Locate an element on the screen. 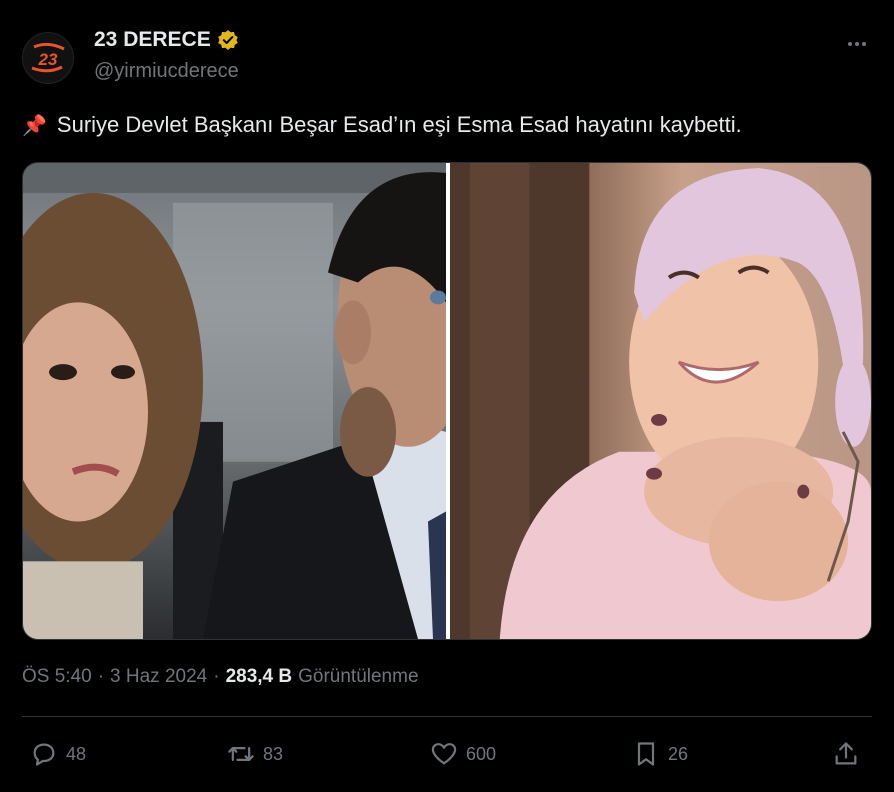 The image size is (894, 792). tweet-actions: 48 83 600 26 is located at coordinates (447, 754).